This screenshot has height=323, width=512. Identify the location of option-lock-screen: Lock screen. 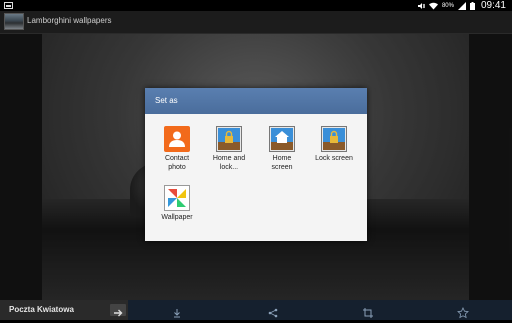
(334, 144).